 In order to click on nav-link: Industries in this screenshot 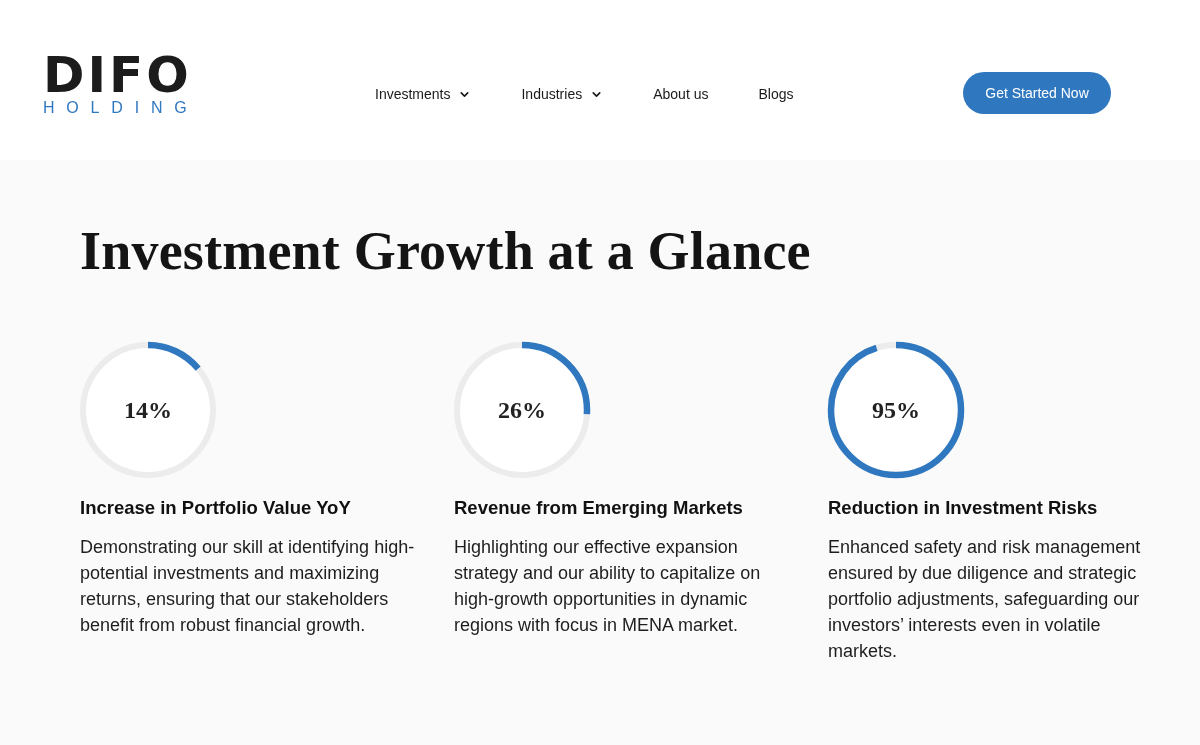, I will do `click(562, 94)`.